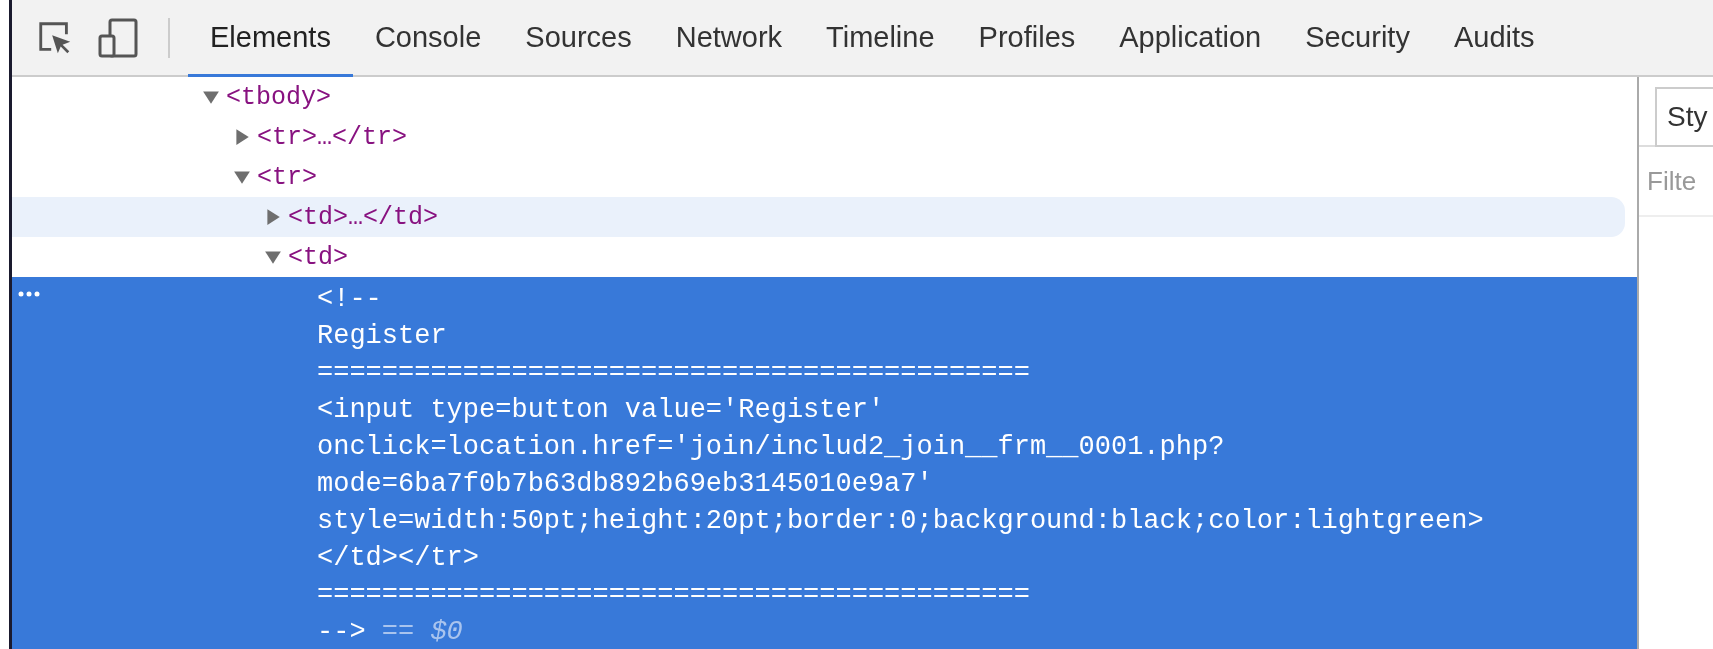 The image size is (1713, 649). Describe the element at coordinates (1190, 39) in the screenshot. I see `panel-tab: Application` at that location.